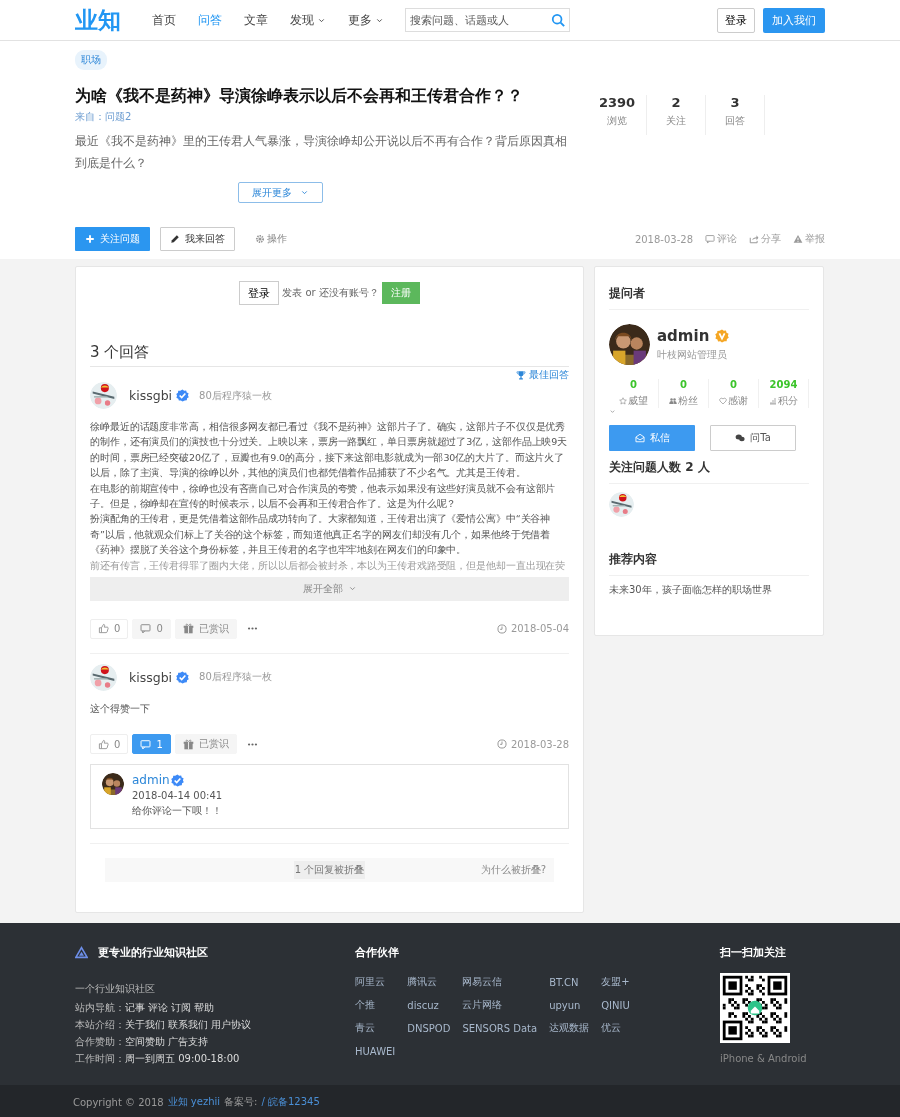  What do you see at coordinates (151, 780) in the screenshot?
I see `commenter-name: admin` at bounding box center [151, 780].